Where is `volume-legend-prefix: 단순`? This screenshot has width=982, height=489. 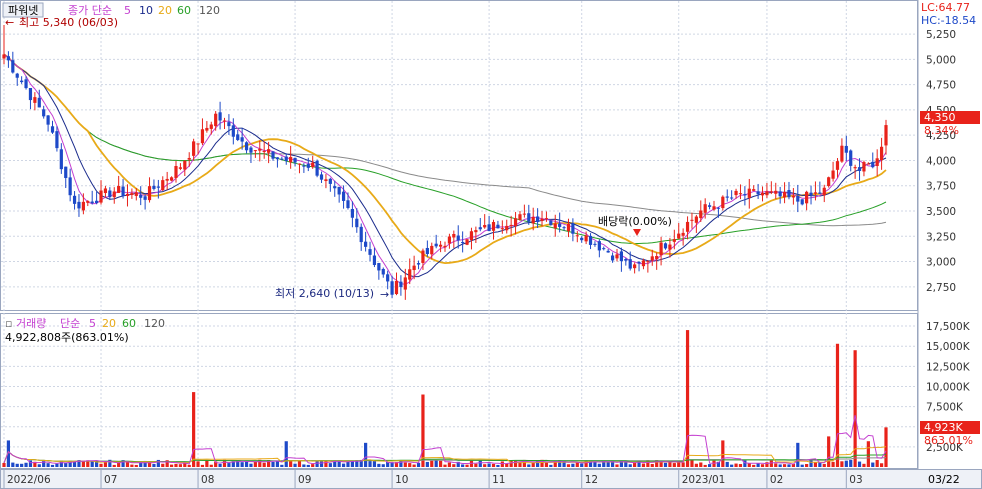
volume-legend-prefix: 단순 is located at coordinates (70, 323).